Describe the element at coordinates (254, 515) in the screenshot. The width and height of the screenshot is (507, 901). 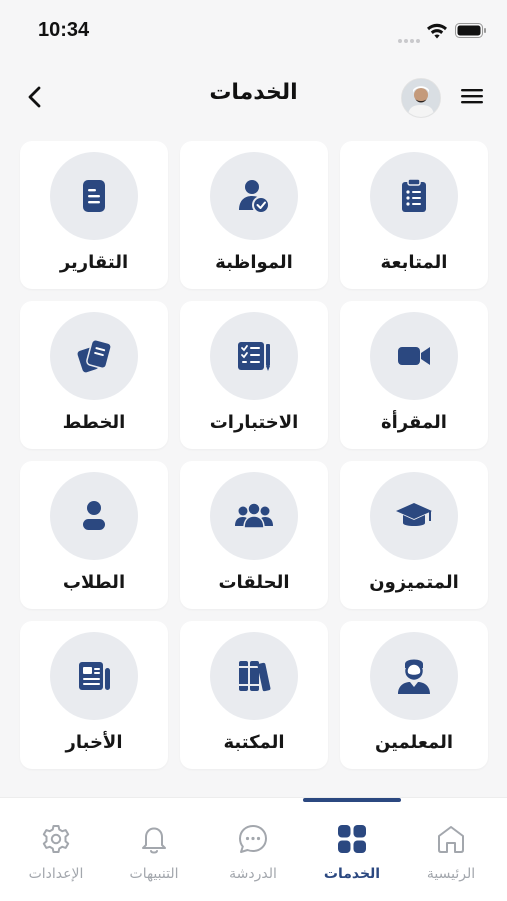
I see `group-users-icon` at that location.